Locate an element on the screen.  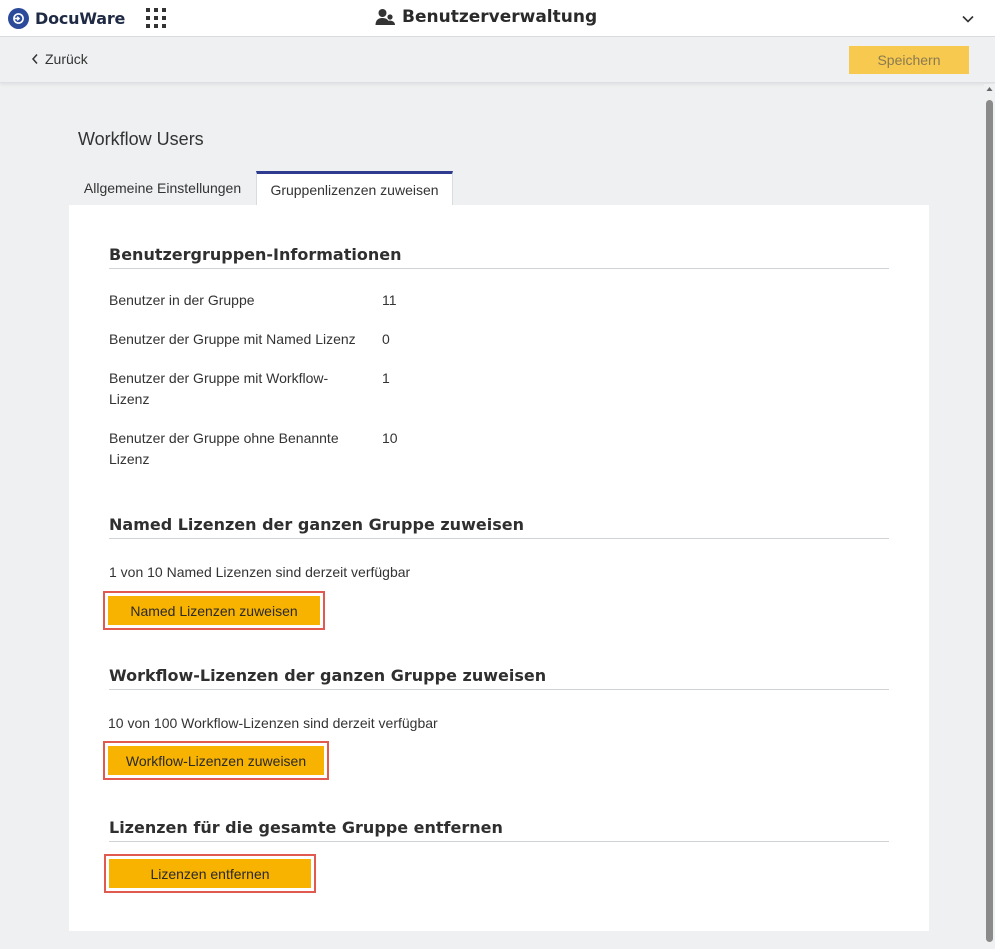
info-label-named-license: Benutzer der Gruppe mit Named Lizenz is located at coordinates (232, 339).